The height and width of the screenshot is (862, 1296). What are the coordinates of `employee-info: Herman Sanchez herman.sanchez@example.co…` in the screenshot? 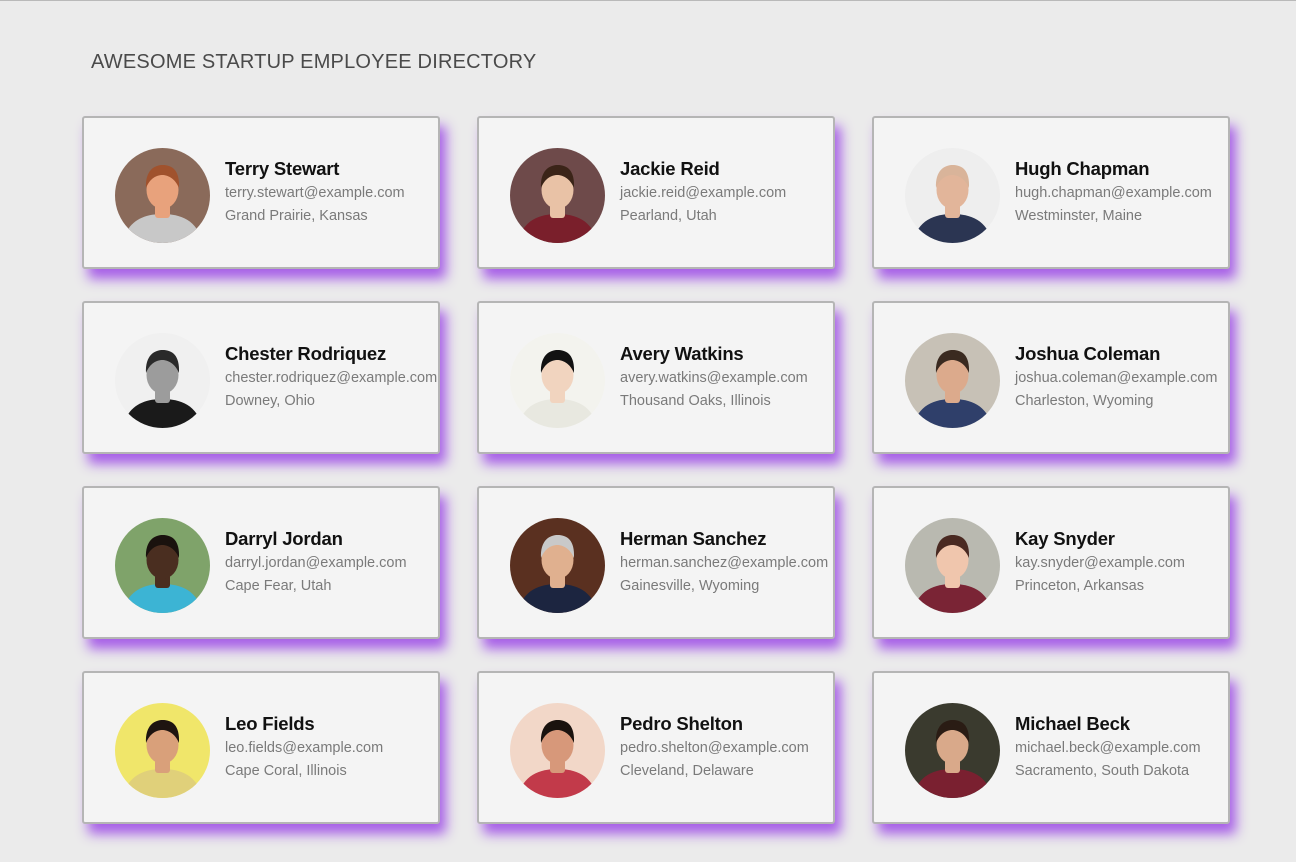 It's located at (724, 561).